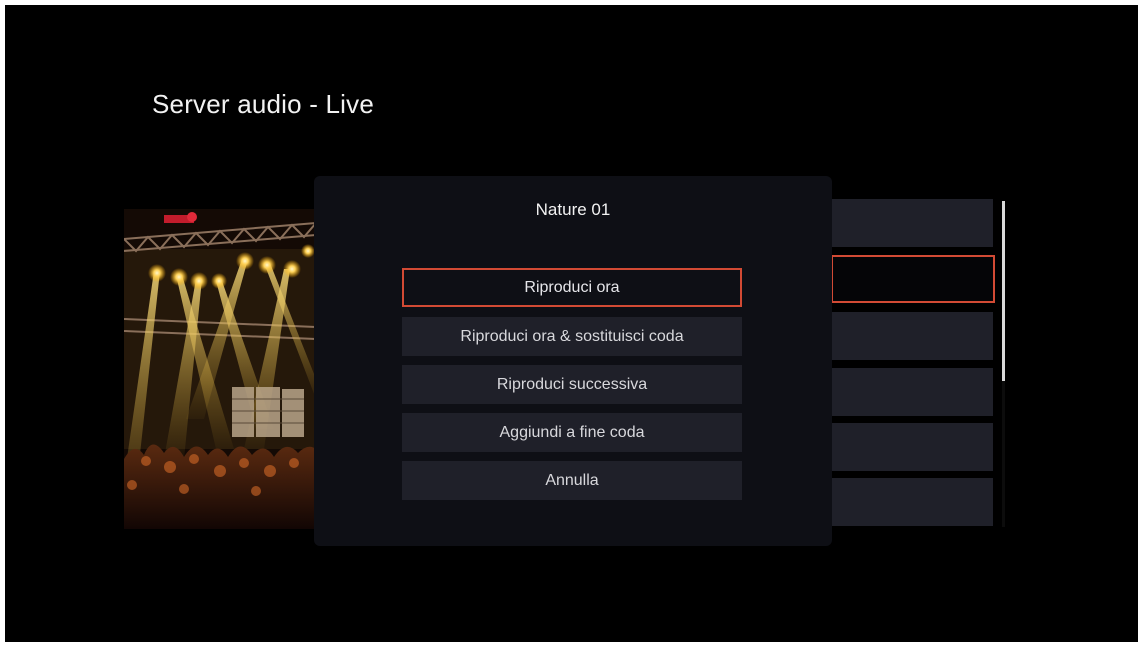 The height and width of the screenshot is (647, 1143). I want to click on play-next-button: Riproduci successiva, so click(572, 384).